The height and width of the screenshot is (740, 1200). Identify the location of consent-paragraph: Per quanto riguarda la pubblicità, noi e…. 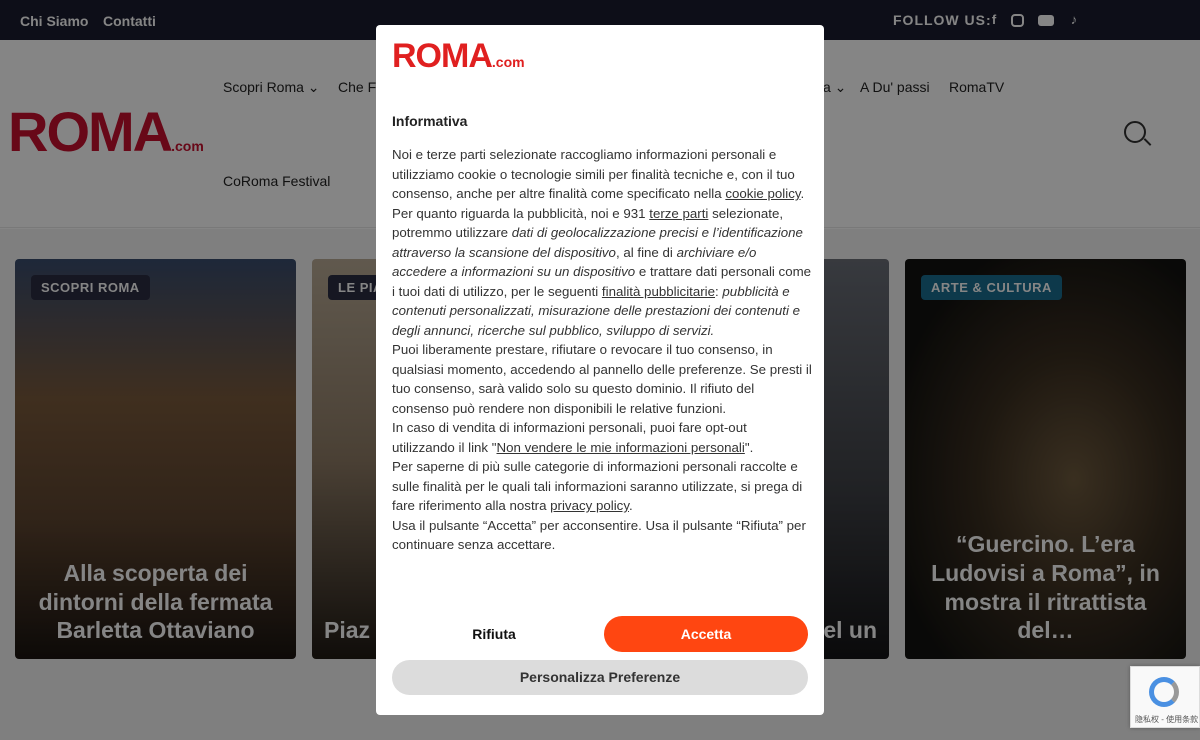
(602, 271).